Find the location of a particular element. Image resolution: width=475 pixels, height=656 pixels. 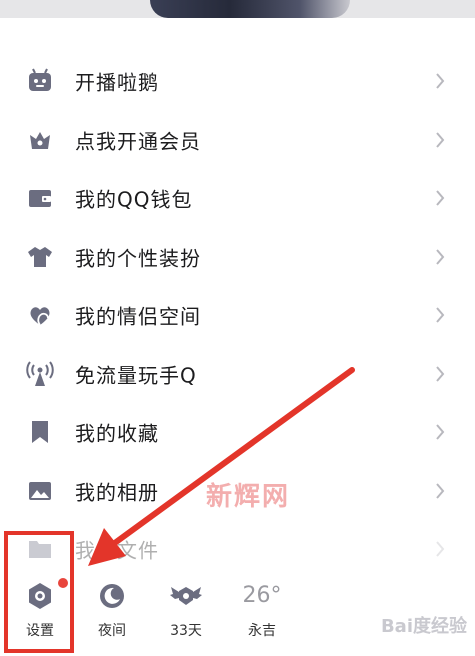

tshirt-icon is located at coordinates (40, 257).